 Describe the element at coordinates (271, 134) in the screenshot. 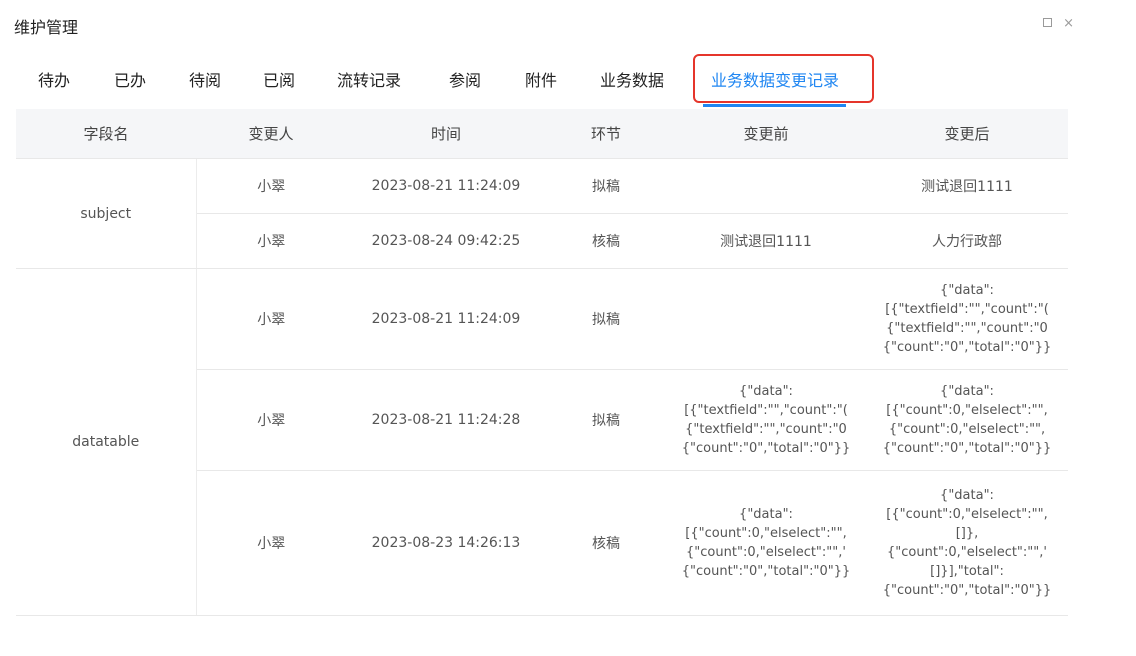

I see `column-header-user: 变更人` at that location.